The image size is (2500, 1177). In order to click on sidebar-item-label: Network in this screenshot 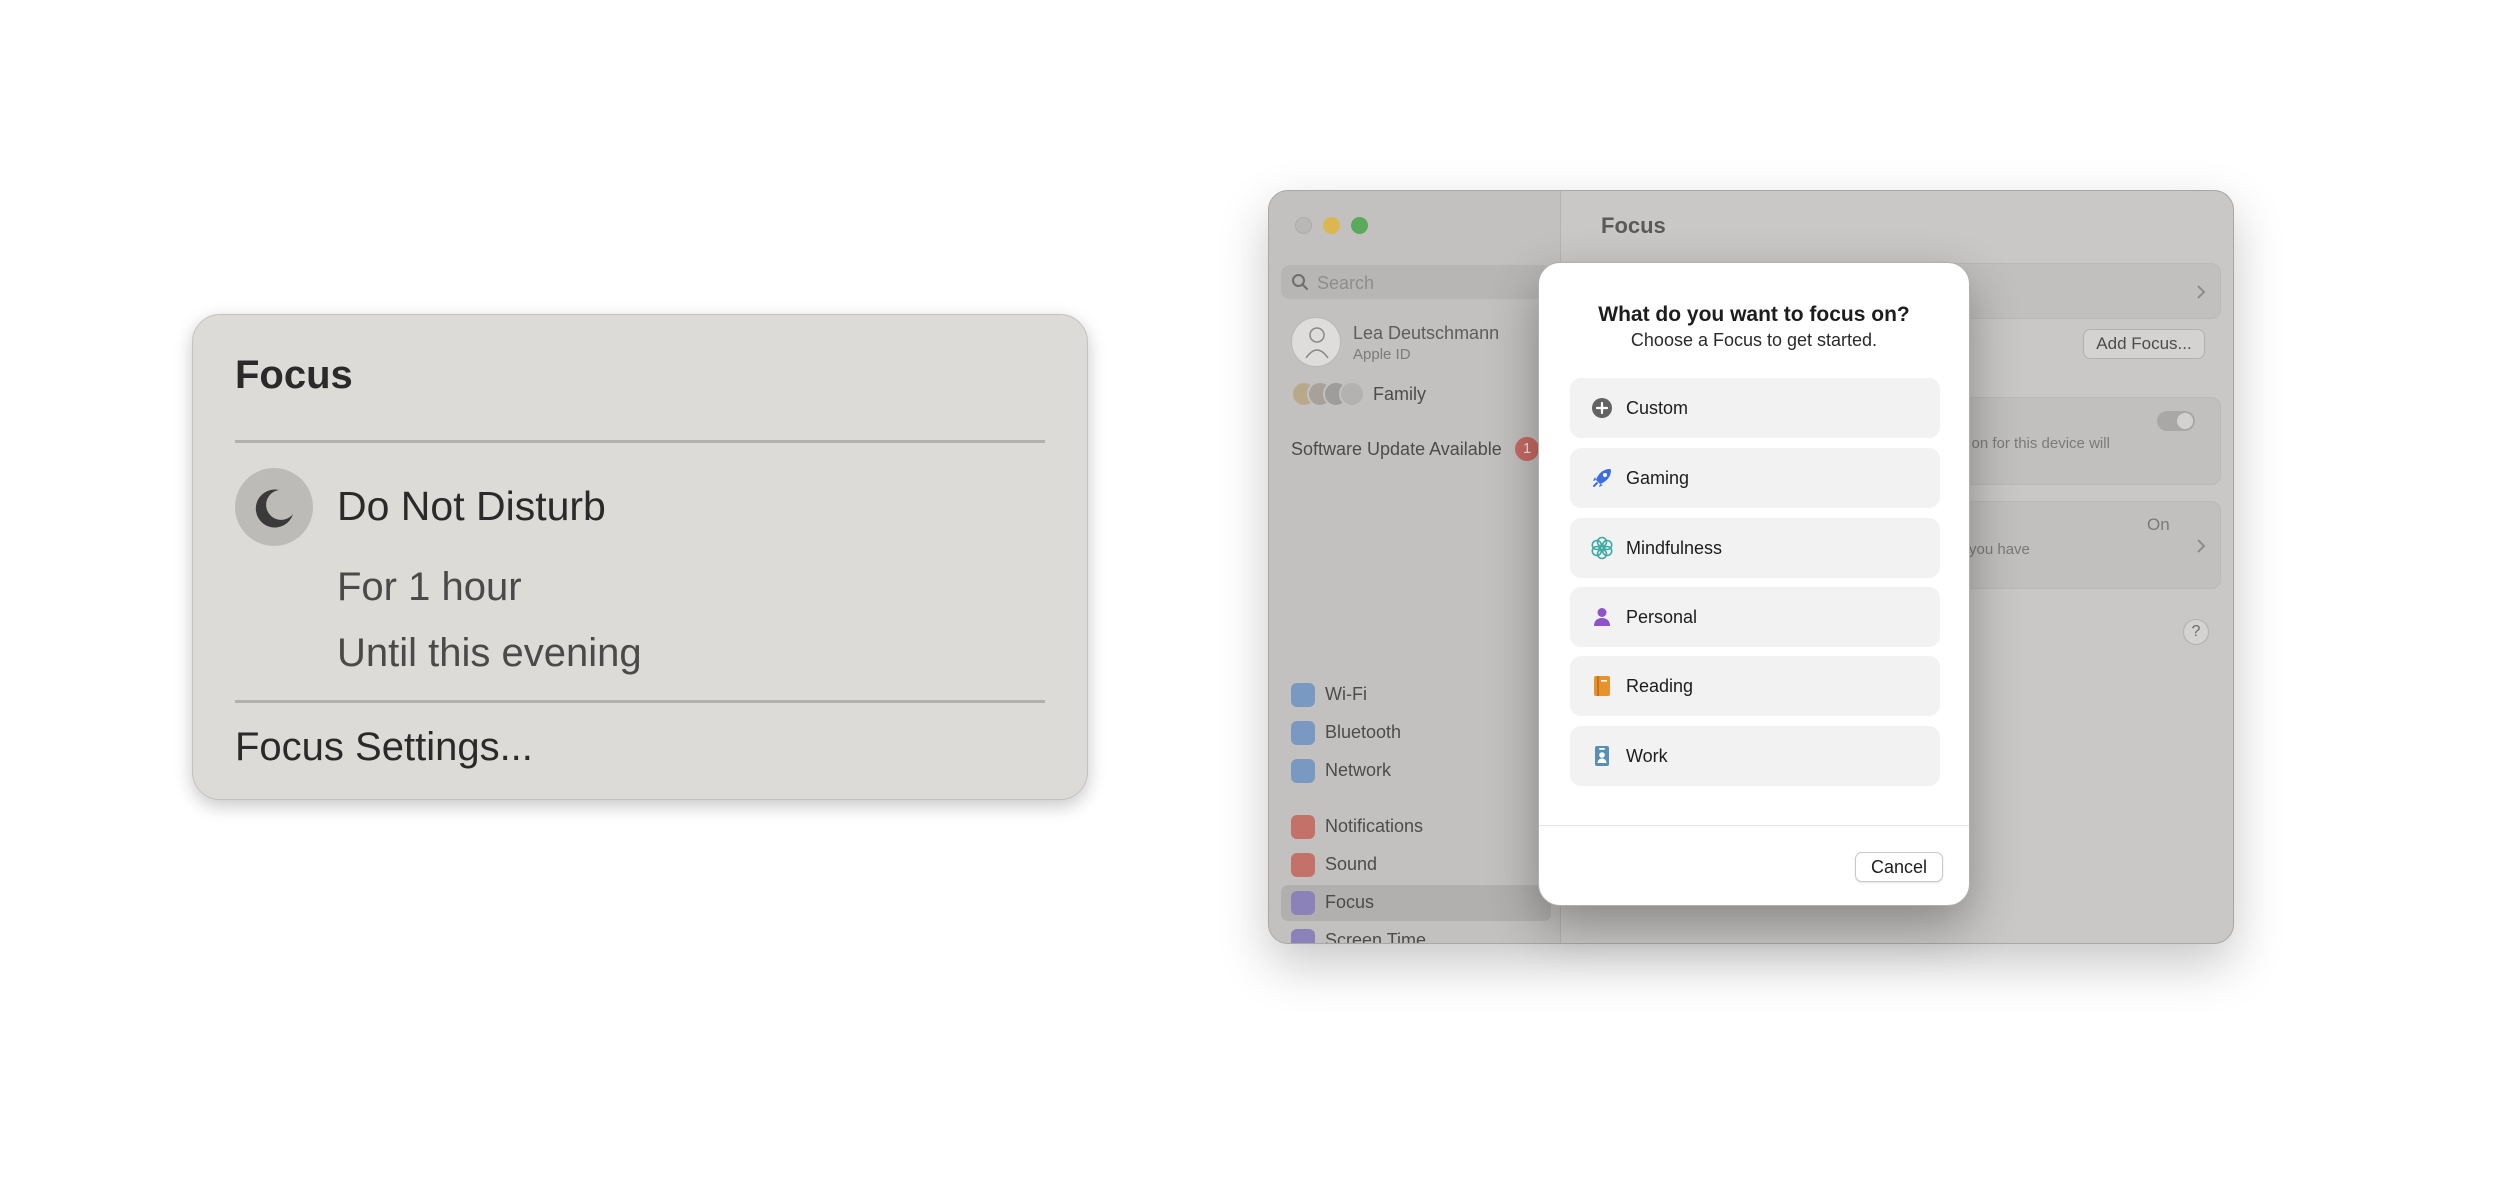, I will do `click(1358, 770)`.